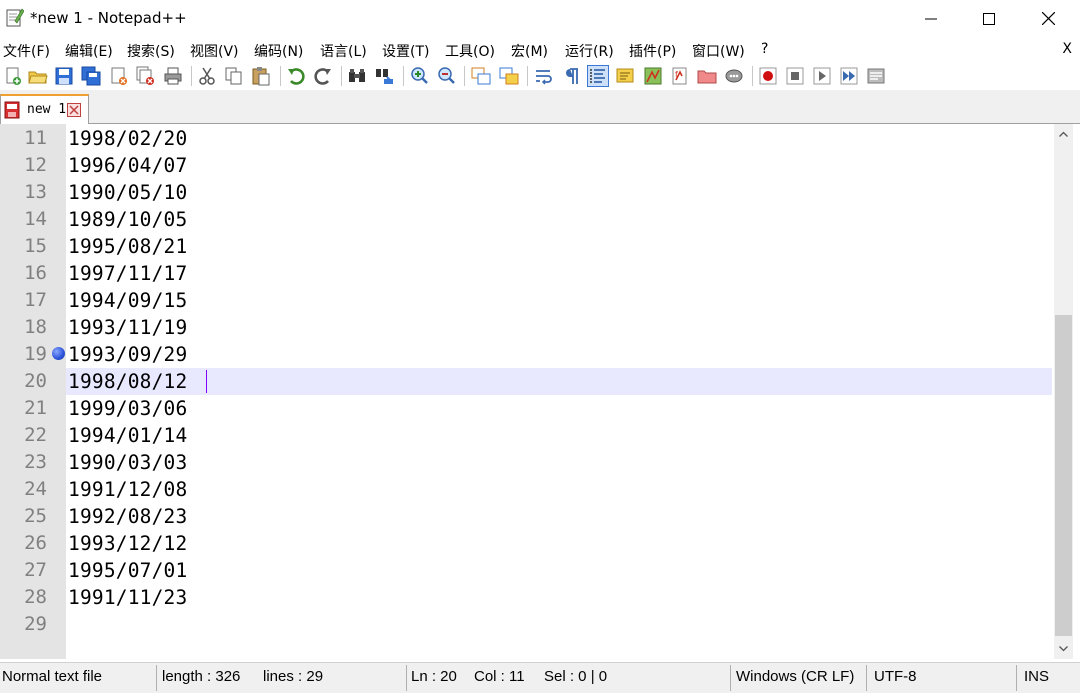  Describe the element at coordinates (1063, 649) in the screenshot. I see `scroll-down-button` at that location.